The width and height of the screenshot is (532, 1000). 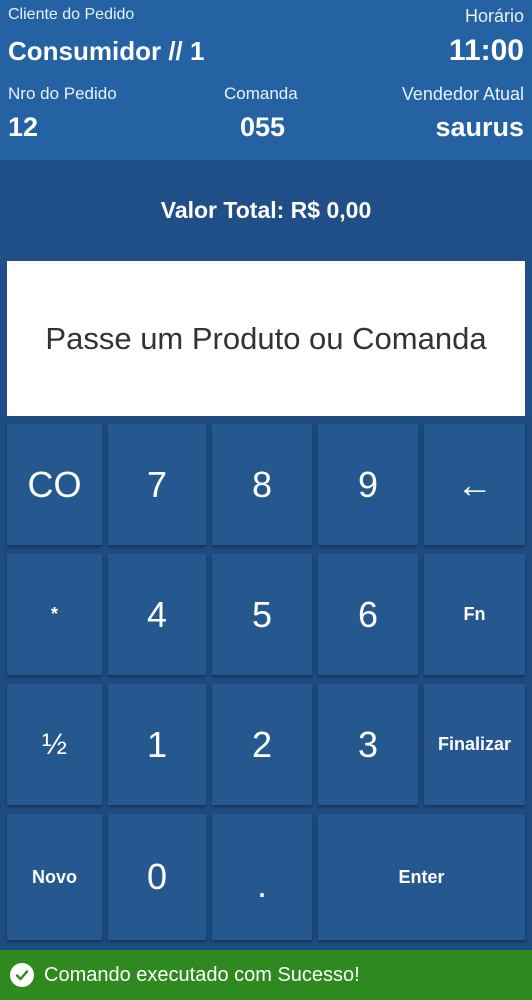 I want to click on key-3: 3, so click(x=368, y=744).